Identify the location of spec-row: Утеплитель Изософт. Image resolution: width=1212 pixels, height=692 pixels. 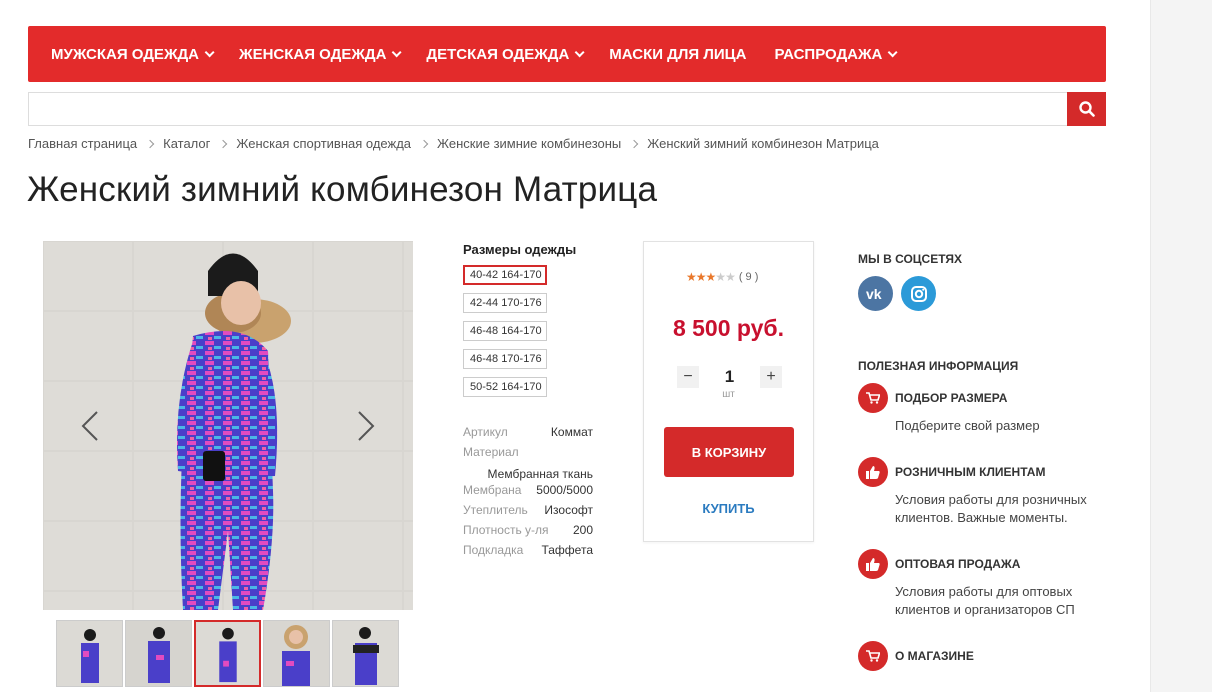
(528, 512).